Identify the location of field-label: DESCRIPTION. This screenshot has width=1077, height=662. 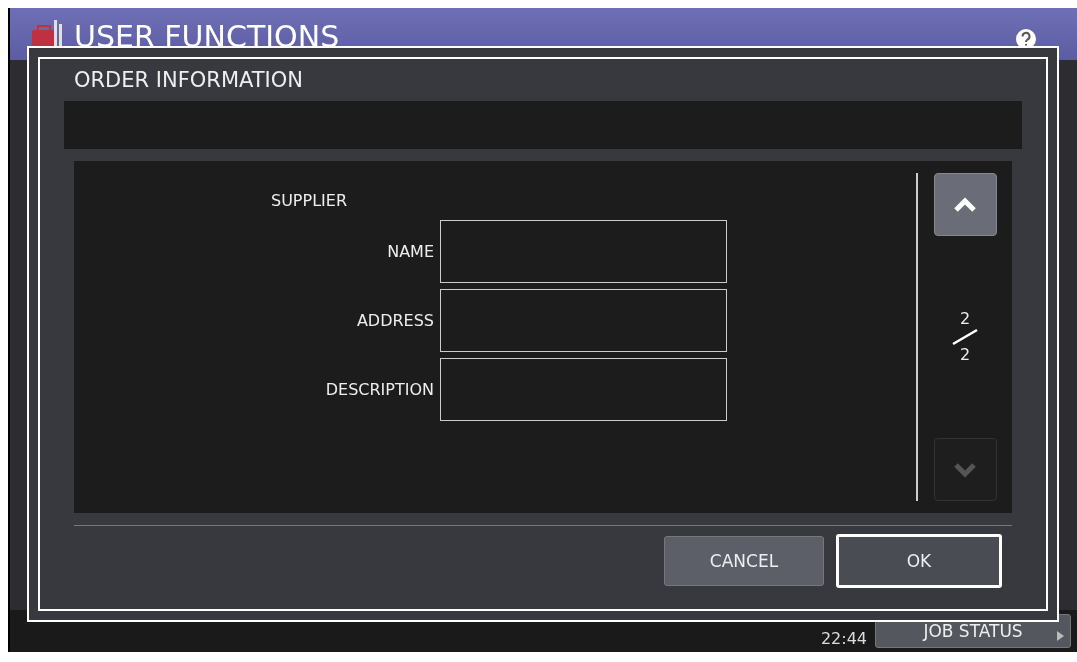
(379, 389).